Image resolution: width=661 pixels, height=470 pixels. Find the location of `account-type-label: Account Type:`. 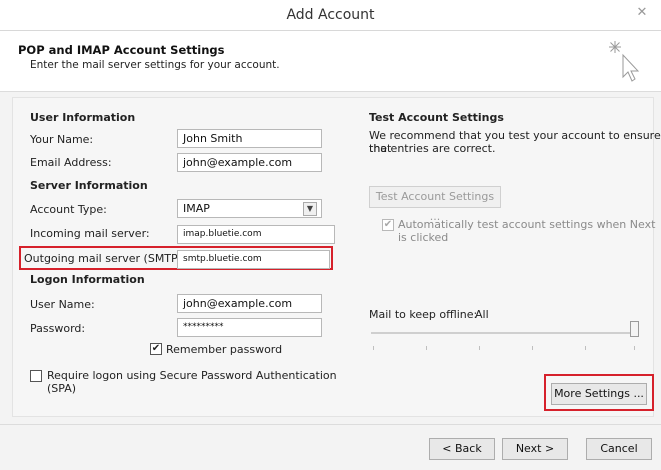

account-type-label: Account Type: is located at coordinates (68, 209).